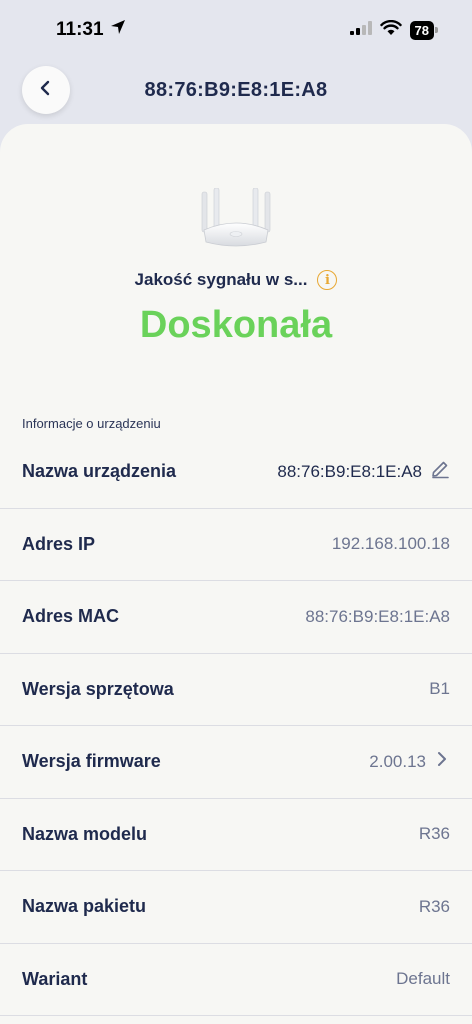 Image resolution: width=472 pixels, height=1024 pixels. I want to click on router-image, so click(236, 219).